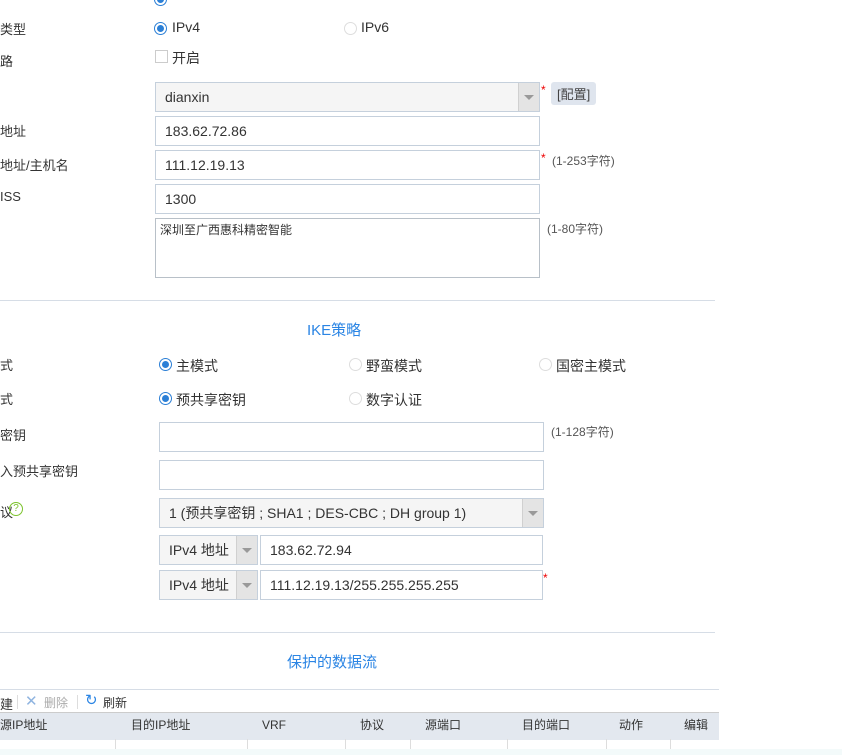 Image resolution: width=842 pixels, height=755 pixels. Describe the element at coordinates (7, 399) in the screenshot. I see `auth-label: 式` at that location.